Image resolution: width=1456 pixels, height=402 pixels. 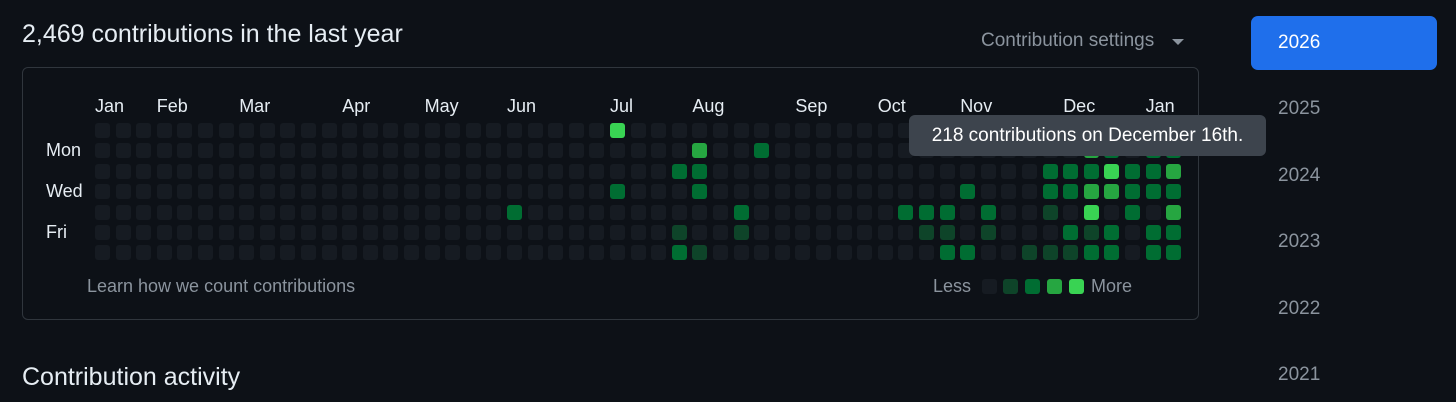 I want to click on year-2025: 2025, so click(x=1344, y=109).